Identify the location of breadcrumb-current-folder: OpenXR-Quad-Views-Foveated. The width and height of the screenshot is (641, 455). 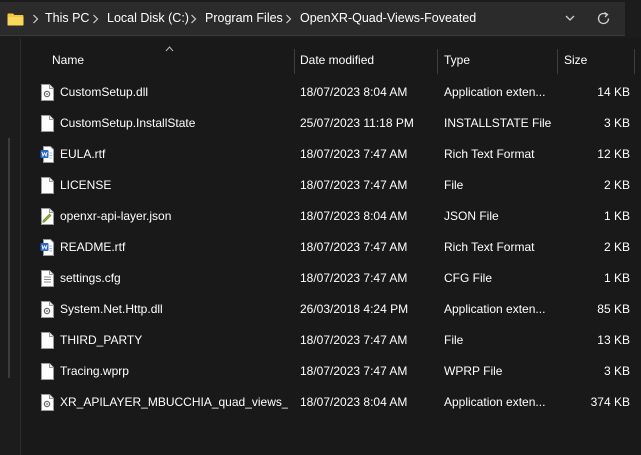
(388, 18).